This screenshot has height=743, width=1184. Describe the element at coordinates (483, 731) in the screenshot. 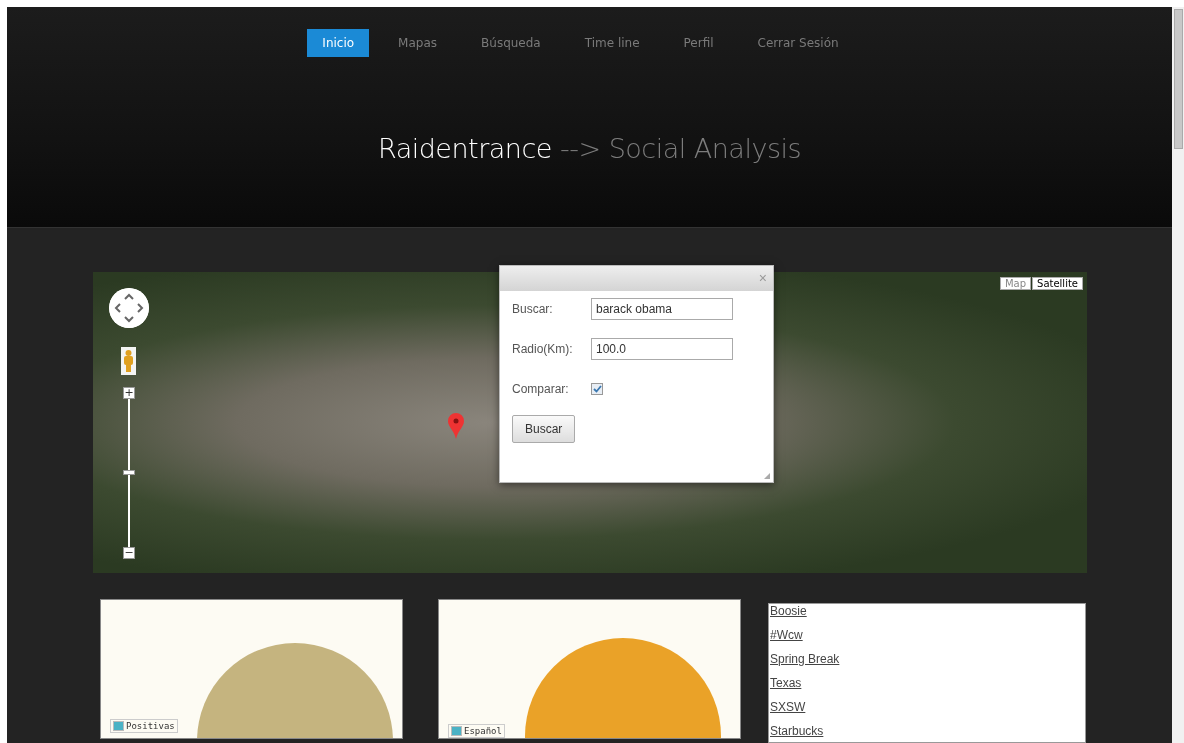

I see `legend-label: Español` at that location.